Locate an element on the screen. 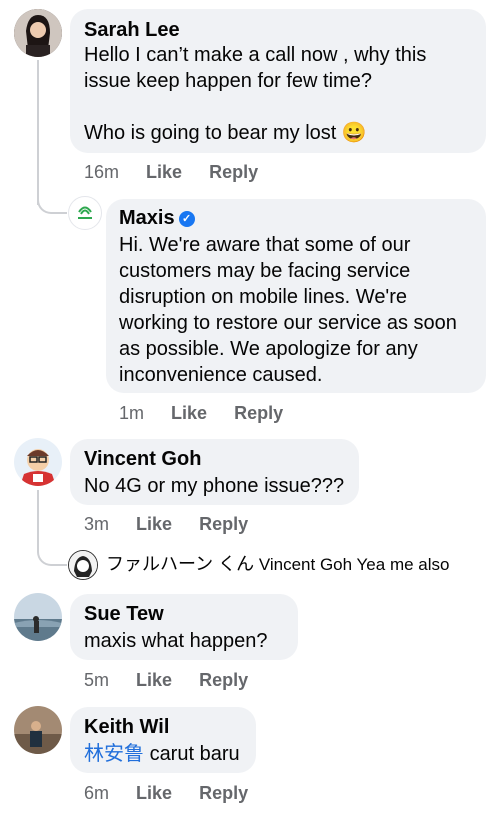  timestamp: 5m is located at coordinates (96, 680).